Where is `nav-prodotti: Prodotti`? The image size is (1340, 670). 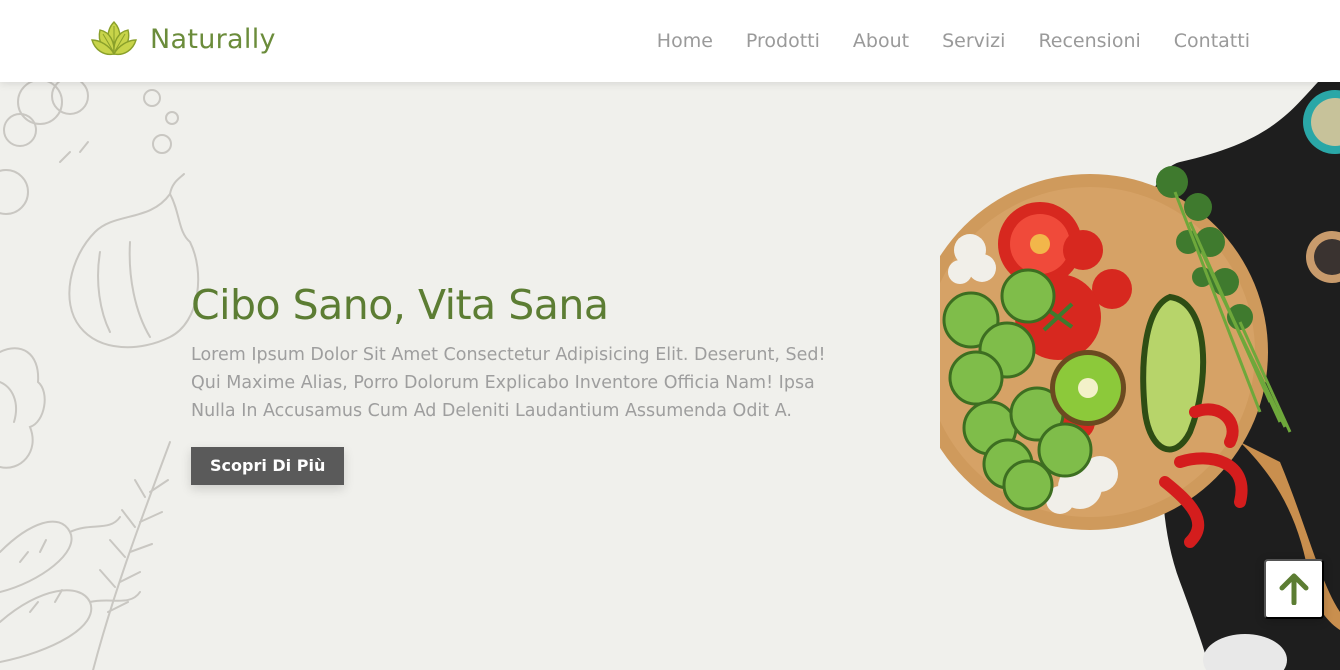 nav-prodotti: Prodotti is located at coordinates (783, 41).